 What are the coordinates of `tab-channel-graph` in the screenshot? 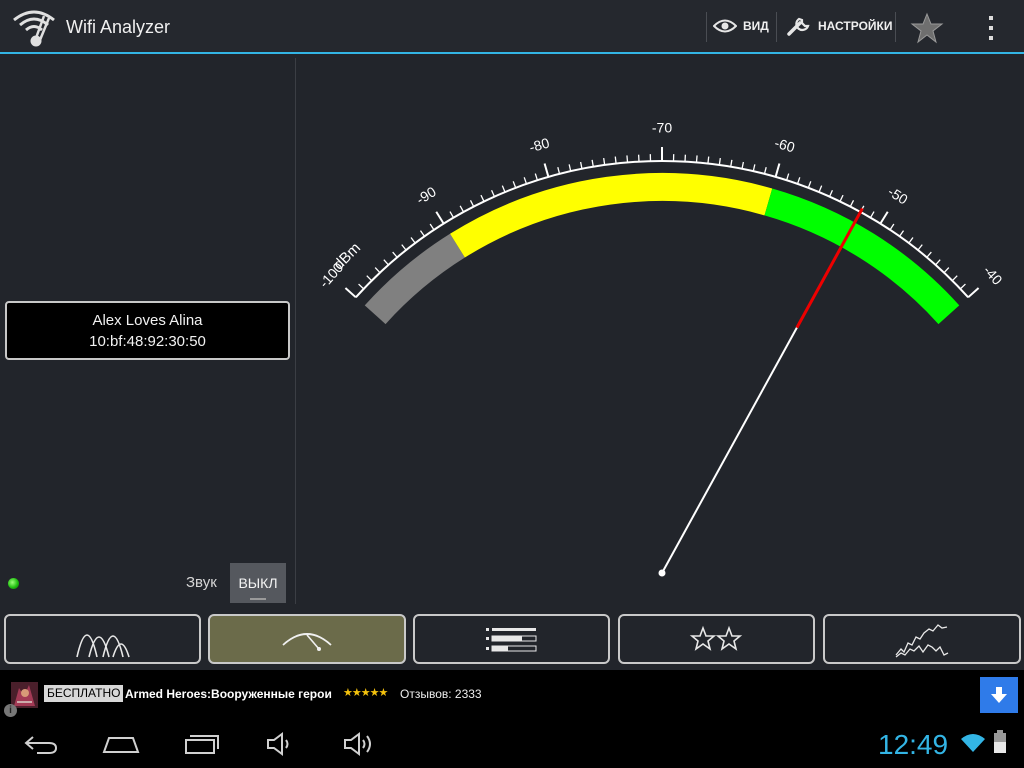 It's located at (102, 639).